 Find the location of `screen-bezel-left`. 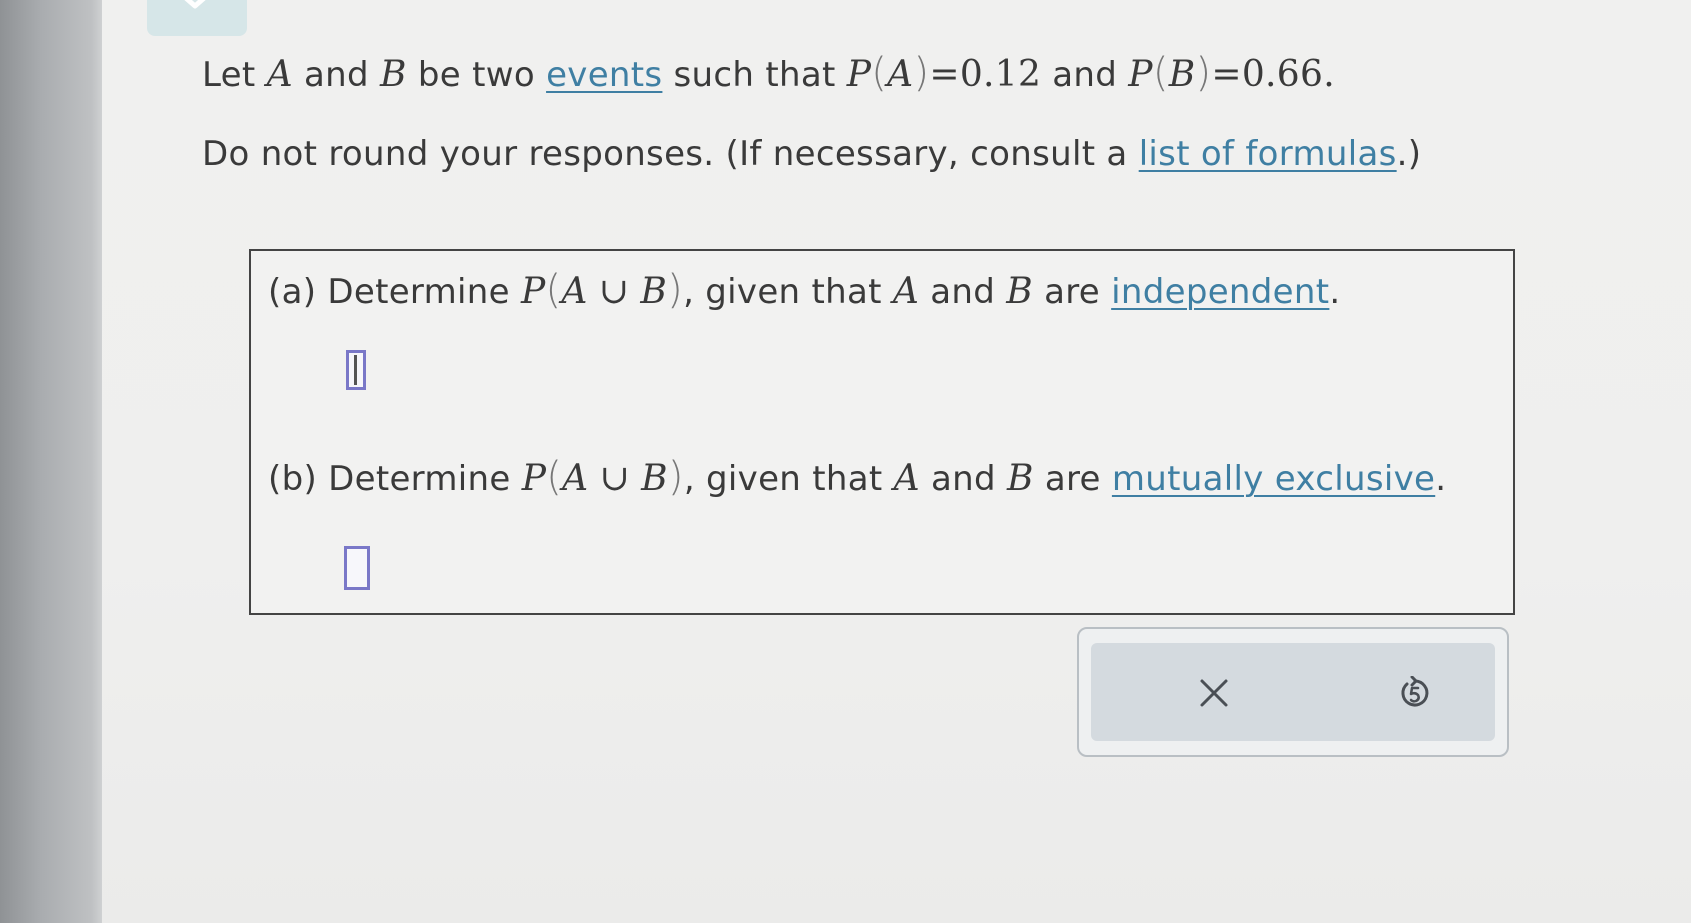

screen-bezel-left is located at coordinates (51, 461).